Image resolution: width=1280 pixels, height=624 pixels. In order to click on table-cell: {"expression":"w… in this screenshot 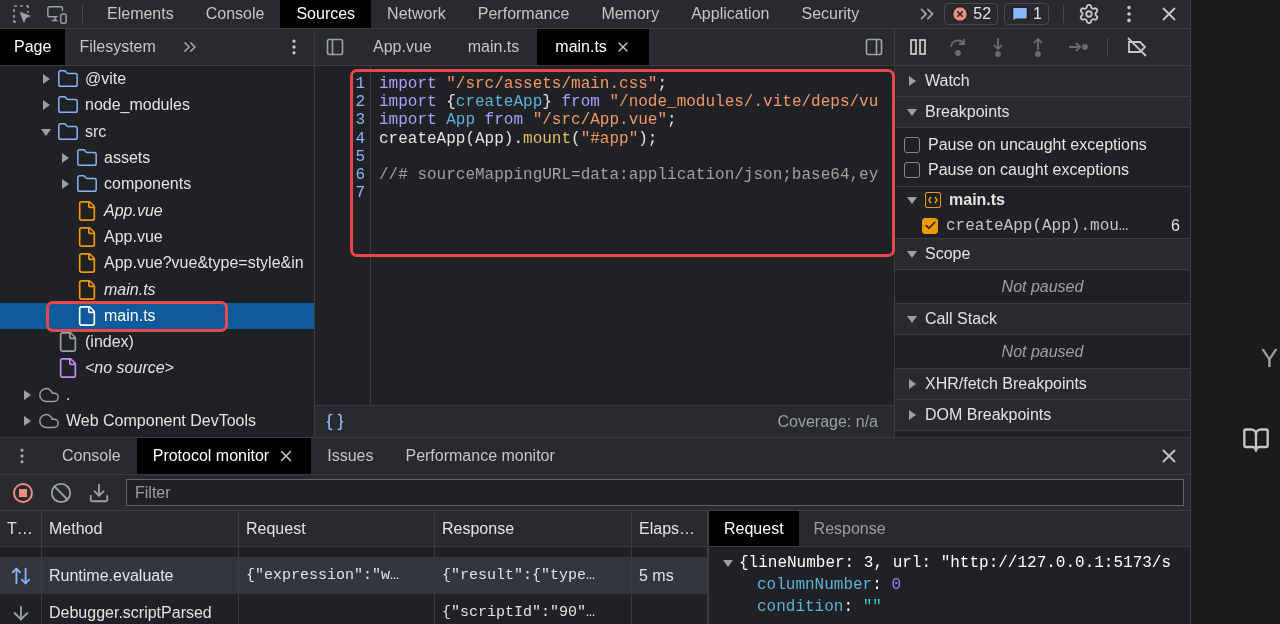, I will do `click(323, 575)`.